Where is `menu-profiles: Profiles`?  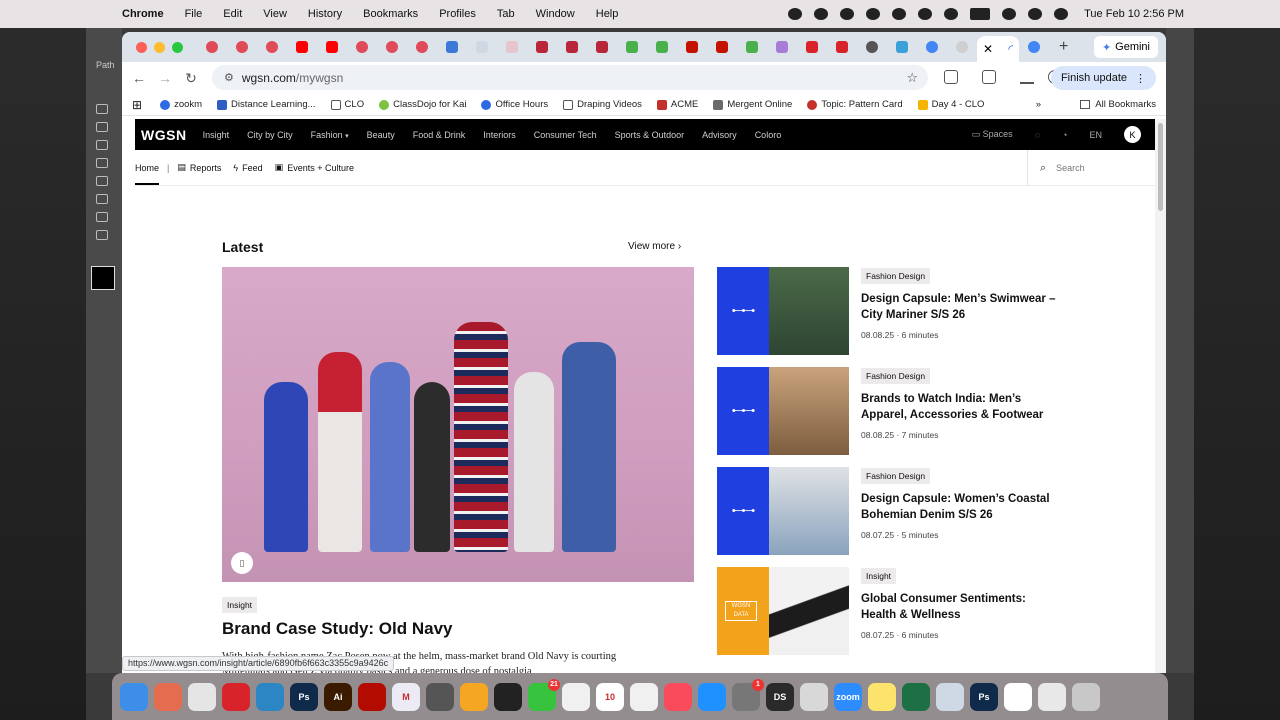 menu-profiles: Profiles is located at coordinates (457, 14).